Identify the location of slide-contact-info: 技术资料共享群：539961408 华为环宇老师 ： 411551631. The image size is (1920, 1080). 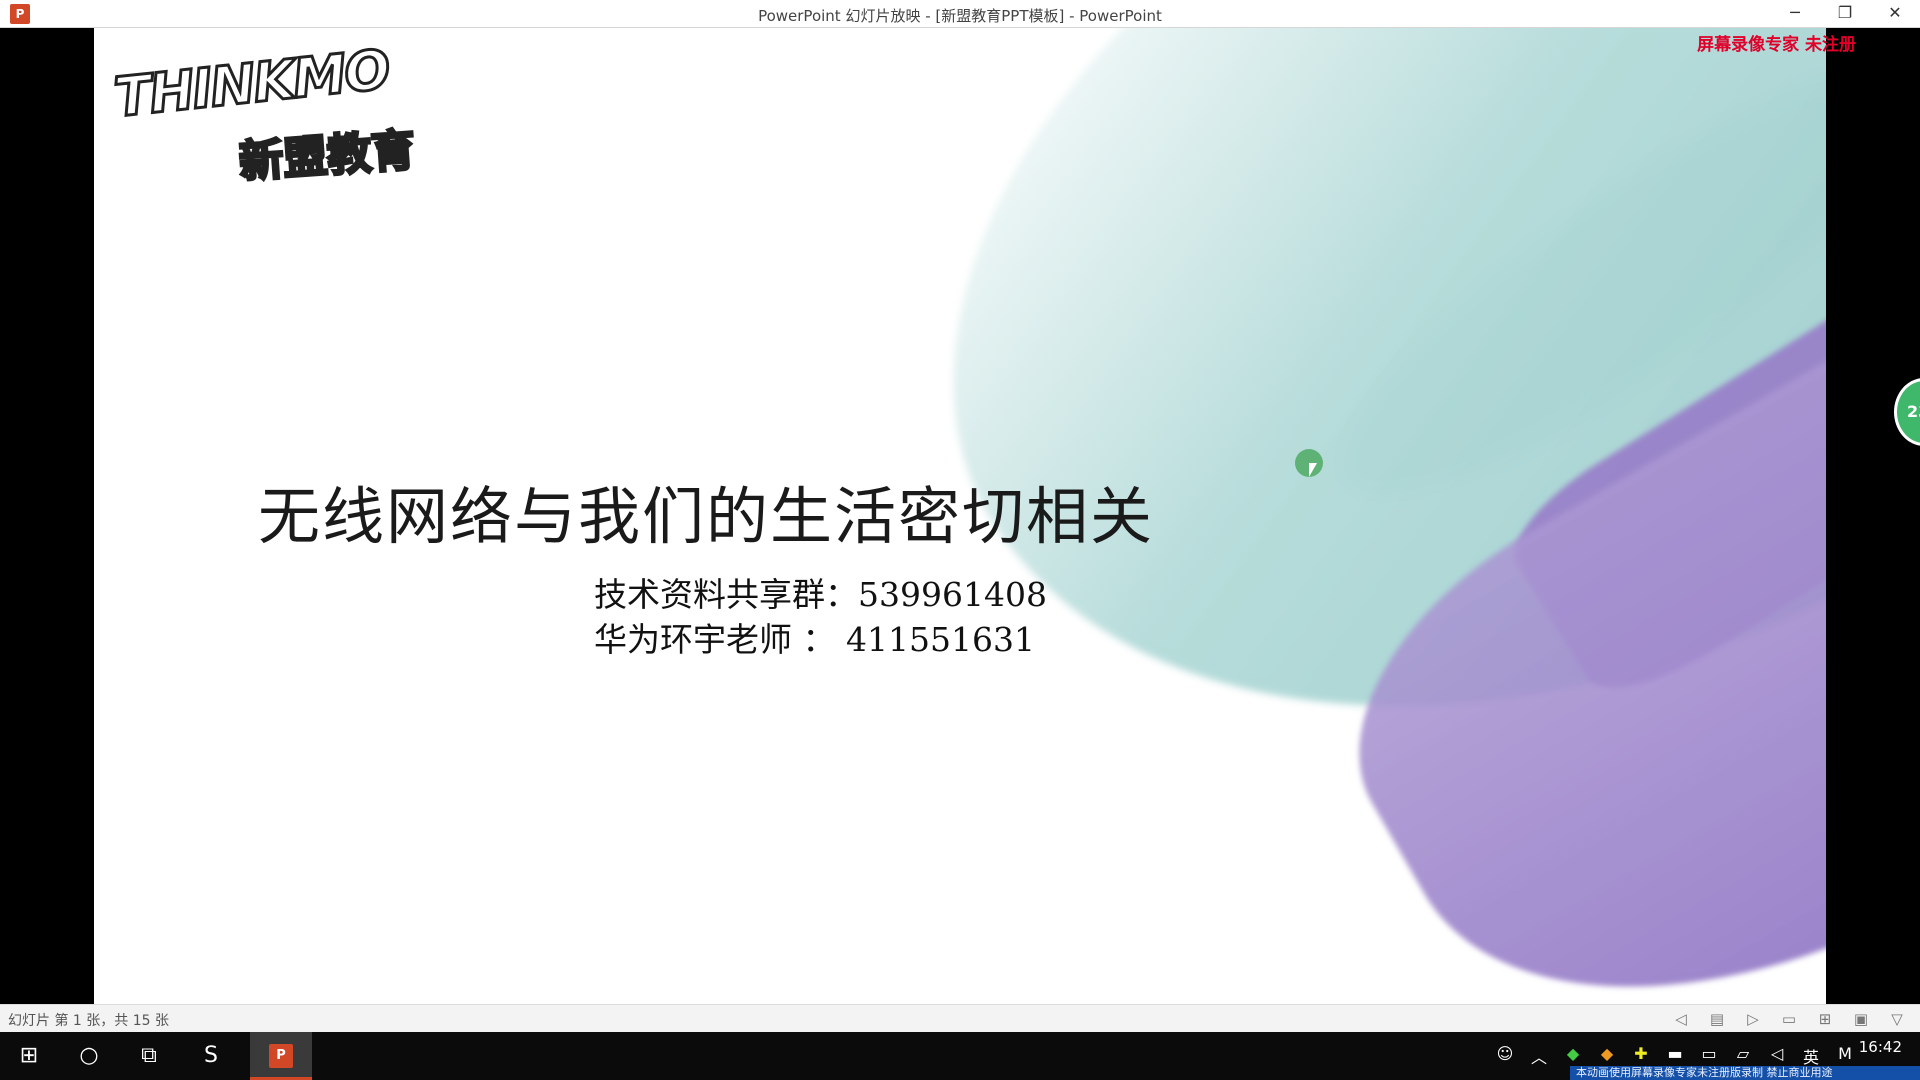
(820, 617).